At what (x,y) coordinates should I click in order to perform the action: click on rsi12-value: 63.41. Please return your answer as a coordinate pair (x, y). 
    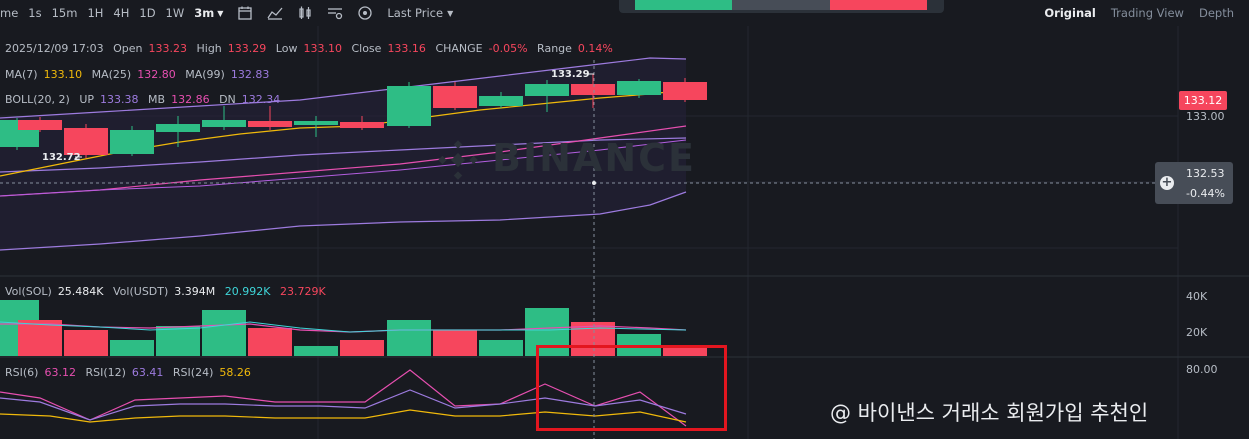
    Looking at the image, I should click on (147, 372).